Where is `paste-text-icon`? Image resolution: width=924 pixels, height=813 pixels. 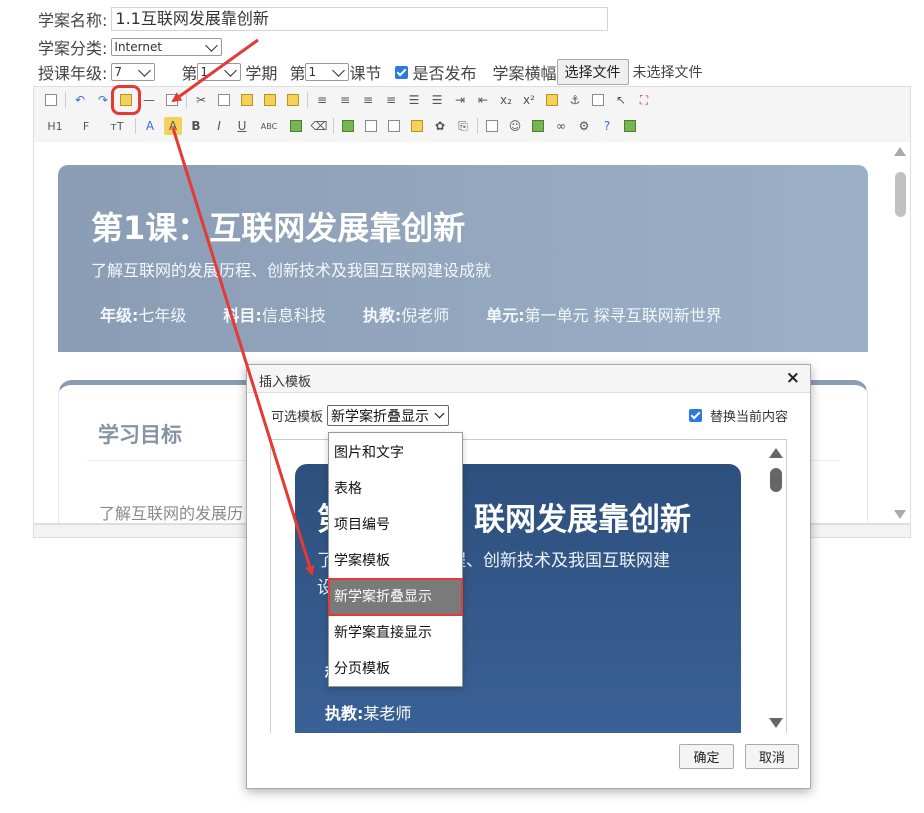 paste-text-icon is located at coordinates (270, 100).